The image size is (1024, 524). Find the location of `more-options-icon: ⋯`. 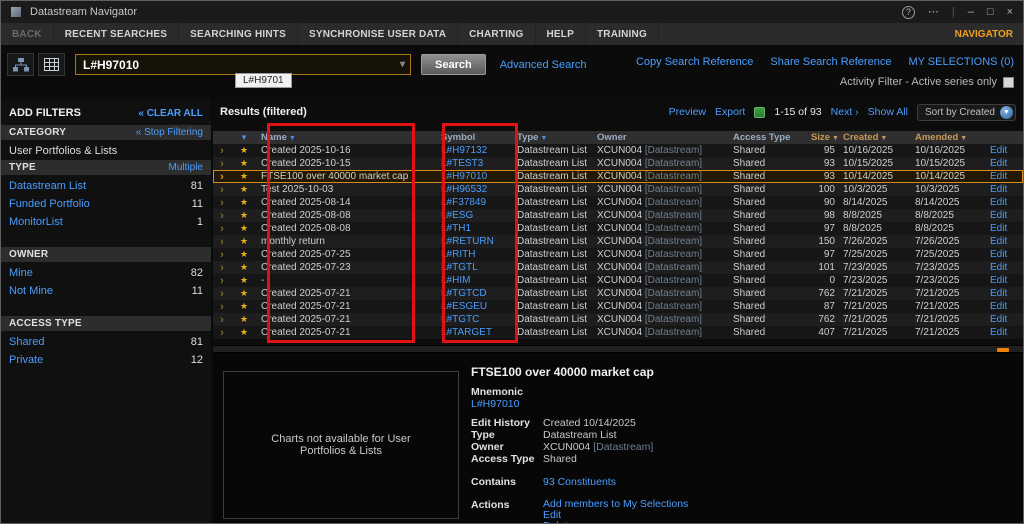

more-options-icon: ⋯ is located at coordinates (933, 12).